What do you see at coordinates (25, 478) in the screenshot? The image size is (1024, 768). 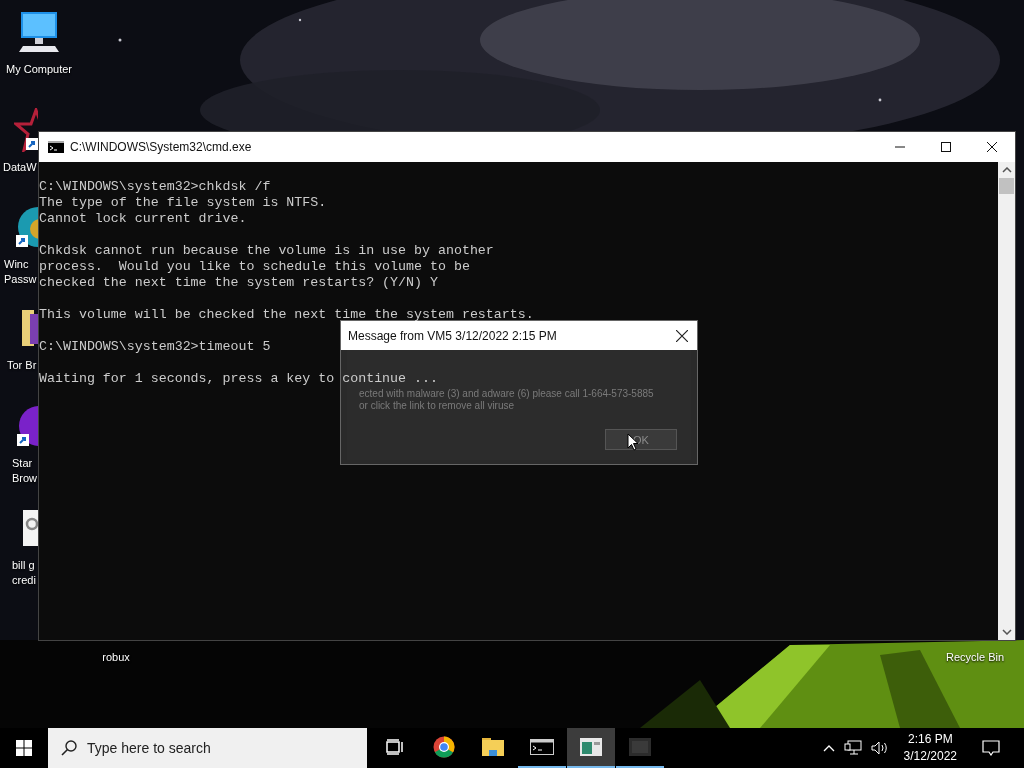 I see `icon-label: Brow` at bounding box center [25, 478].